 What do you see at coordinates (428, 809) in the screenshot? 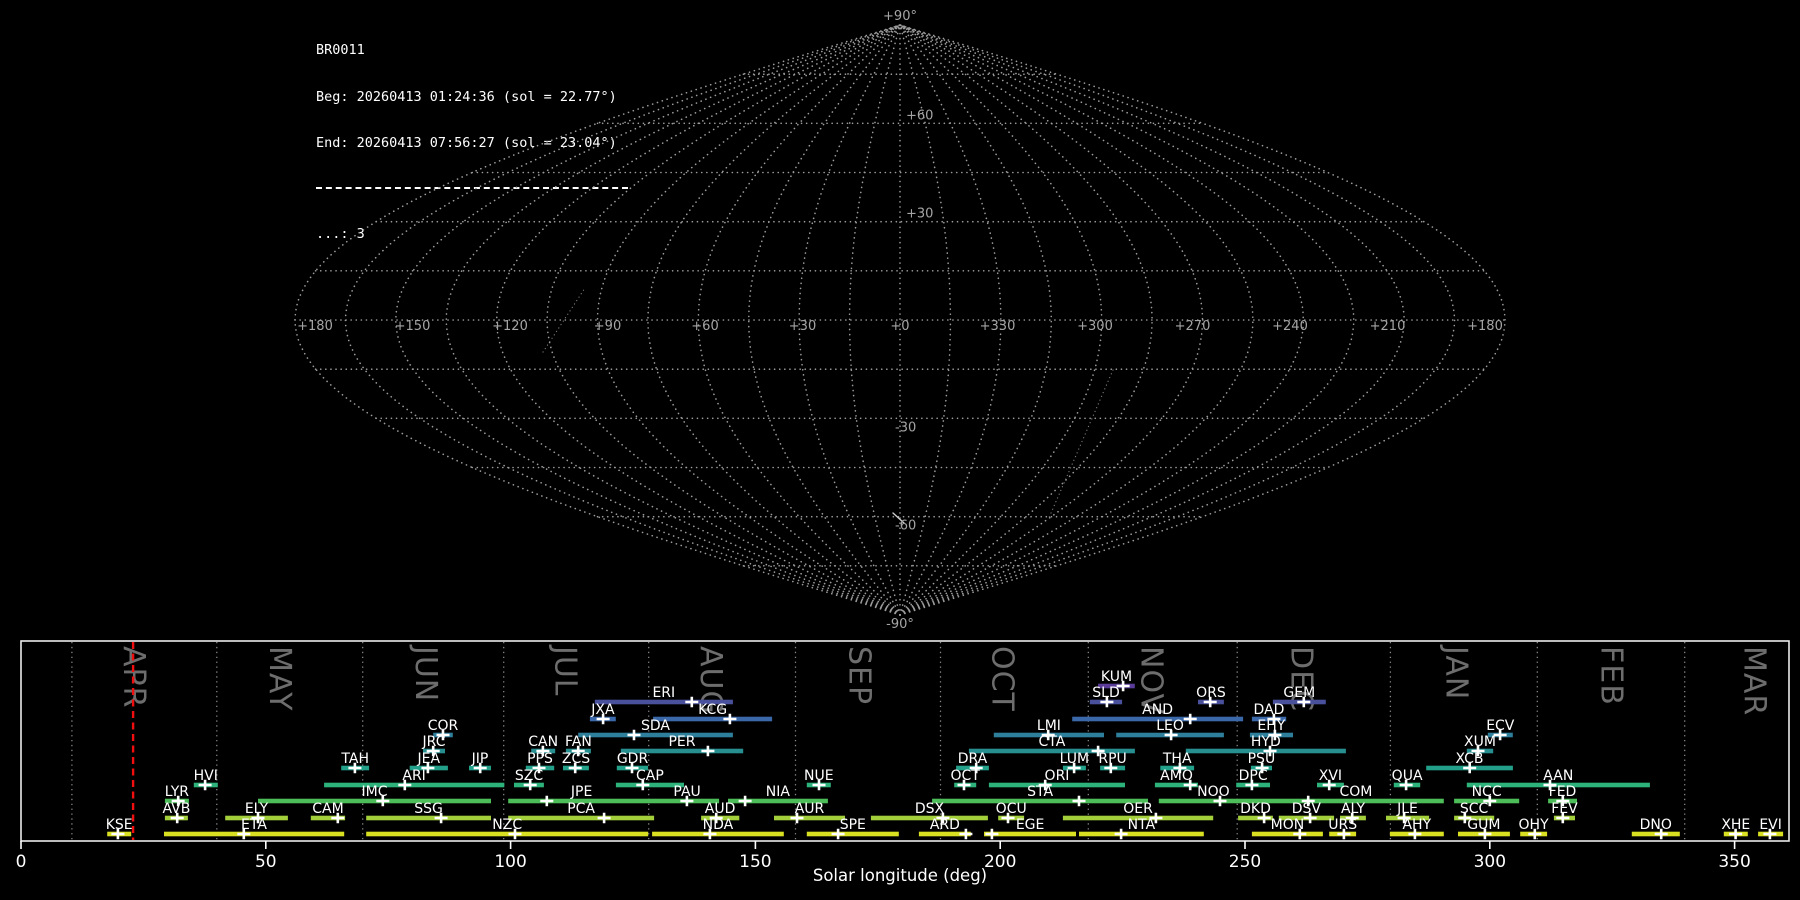
I see `shower-code: SSG` at bounding box center [428, 809].